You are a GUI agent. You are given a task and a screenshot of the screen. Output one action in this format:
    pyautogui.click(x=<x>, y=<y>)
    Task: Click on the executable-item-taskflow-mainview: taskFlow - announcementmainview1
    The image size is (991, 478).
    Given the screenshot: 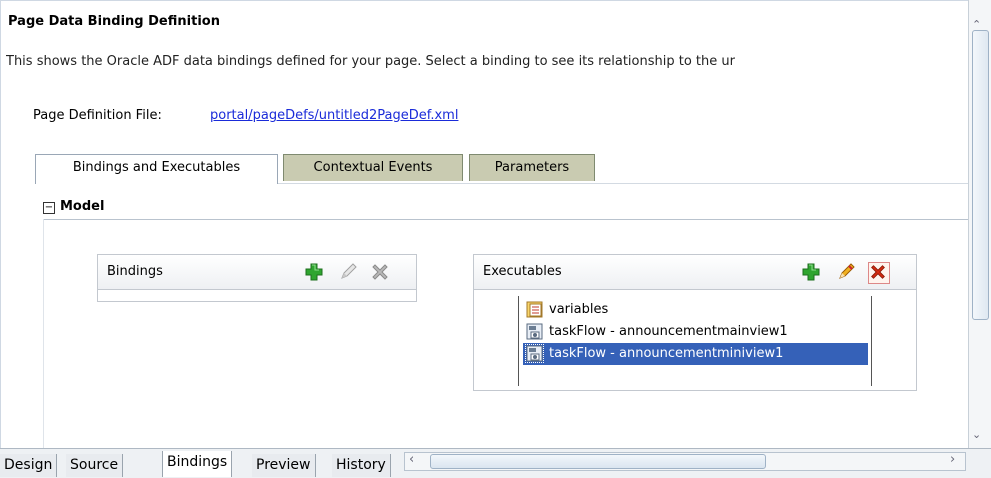 What is the action you would take?
    pyautogui.click(x=695, y=332)
    